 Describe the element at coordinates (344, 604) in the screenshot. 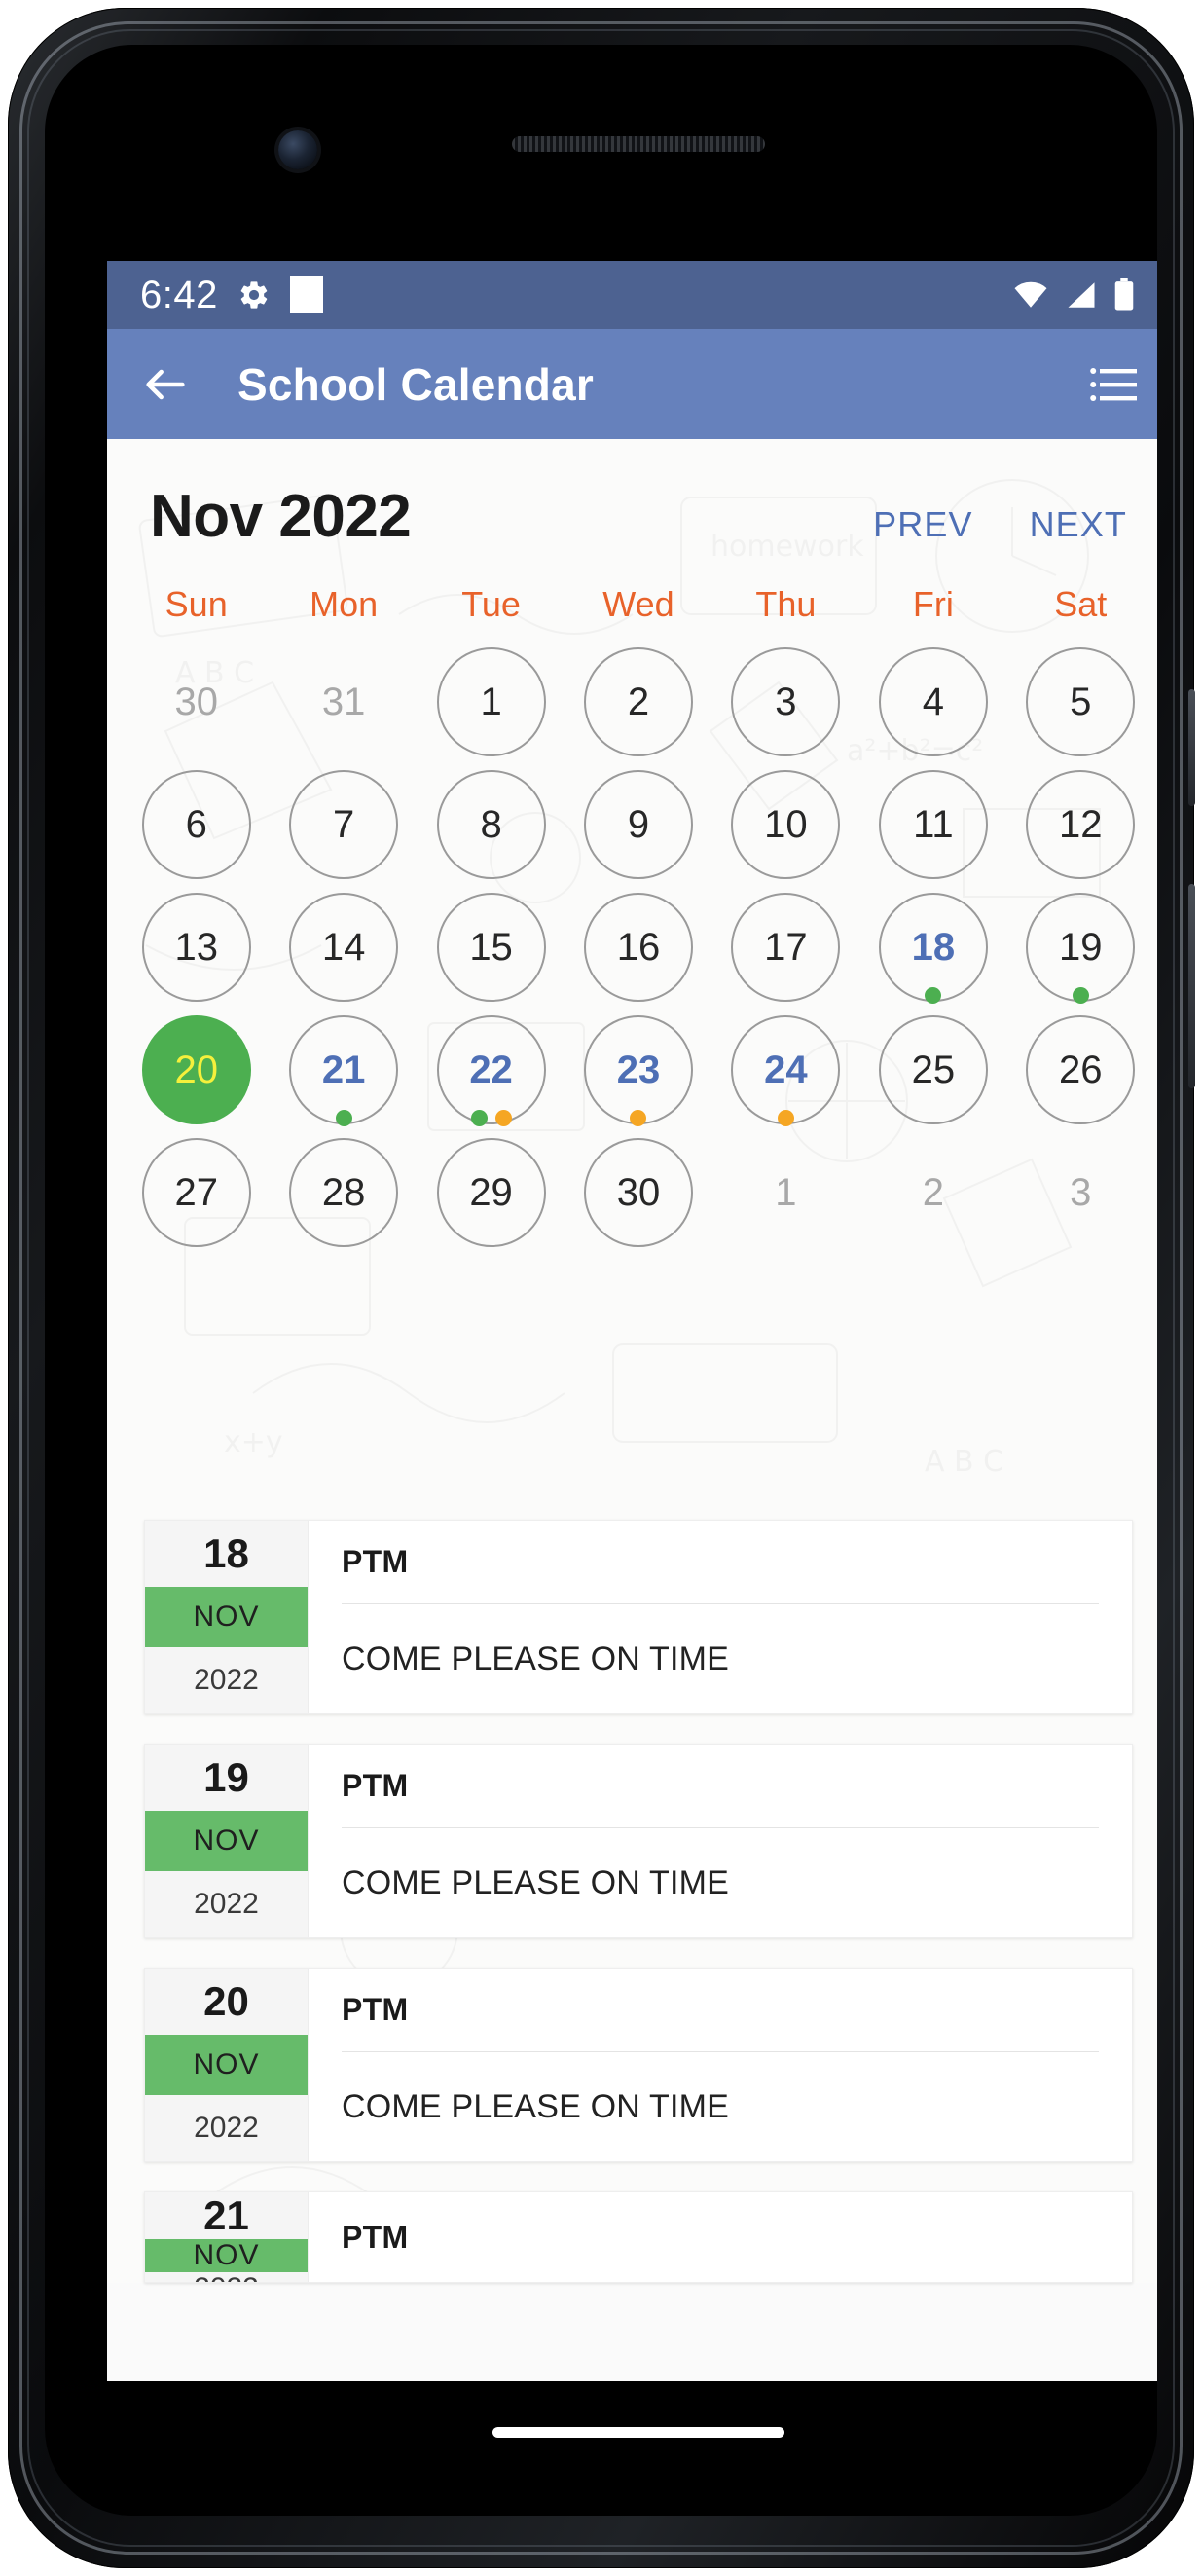

I see `weekday-header-mon: Mon` at that location.